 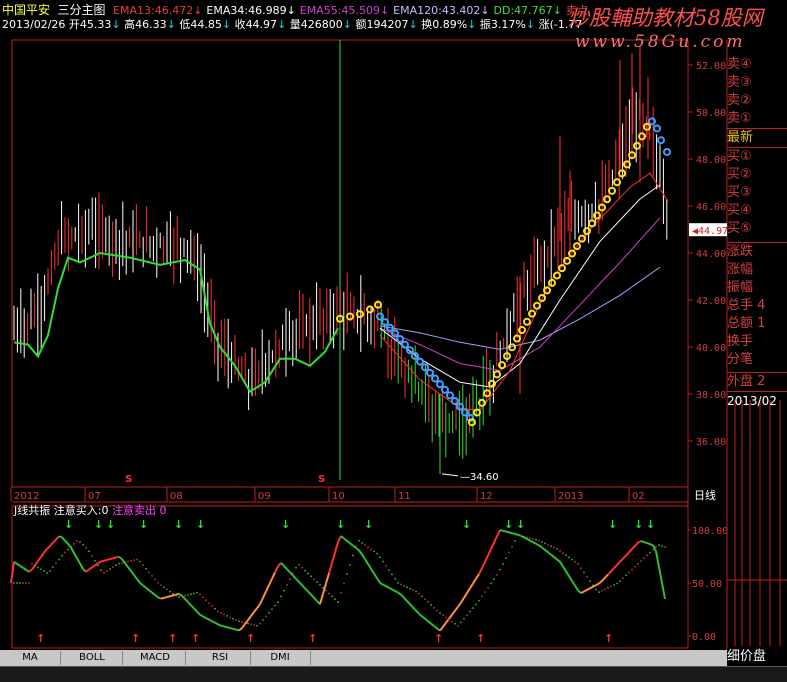 What do you see at coordinates (704, 637) in the screenshot?
I see `sub-axis-label: 0.00` at bounding box center [704, 637].